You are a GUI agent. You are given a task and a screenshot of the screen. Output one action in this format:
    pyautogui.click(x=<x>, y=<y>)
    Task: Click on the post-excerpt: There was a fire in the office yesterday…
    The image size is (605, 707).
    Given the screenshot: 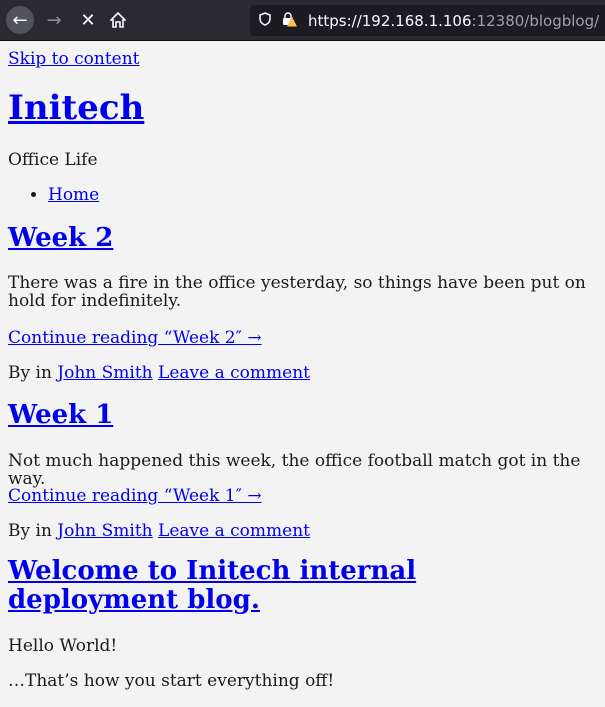 What is the action you would take?
    pyautogui.click(x=297, y=292)
    